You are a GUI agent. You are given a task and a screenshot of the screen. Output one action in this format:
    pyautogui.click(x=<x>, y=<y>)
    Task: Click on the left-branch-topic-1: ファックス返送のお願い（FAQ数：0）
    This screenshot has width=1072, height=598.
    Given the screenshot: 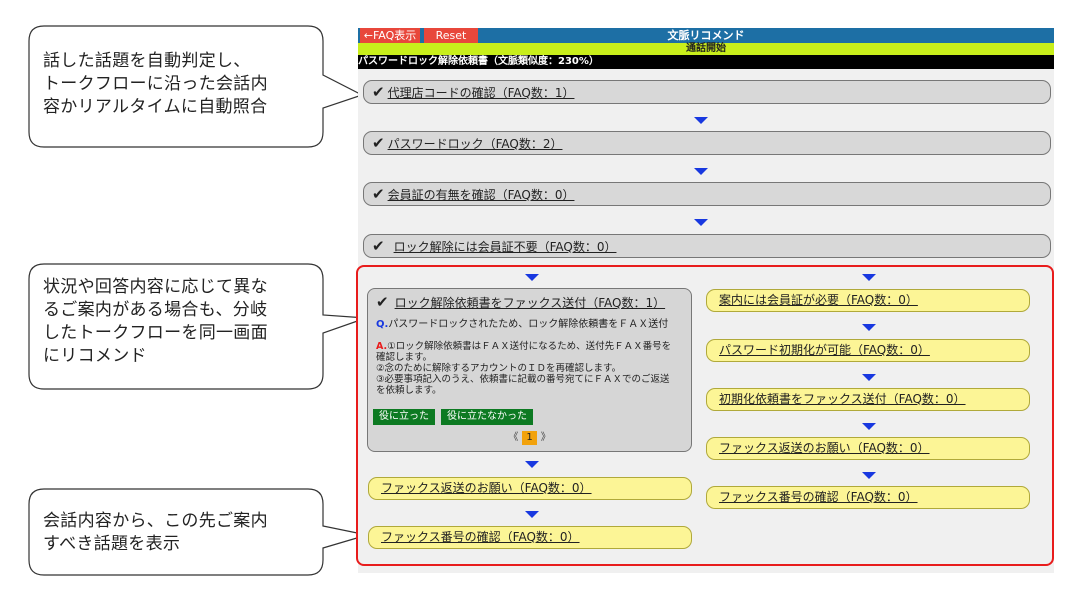 What is the action you would take?
    pyautogui.click(x=530, y=488)
    